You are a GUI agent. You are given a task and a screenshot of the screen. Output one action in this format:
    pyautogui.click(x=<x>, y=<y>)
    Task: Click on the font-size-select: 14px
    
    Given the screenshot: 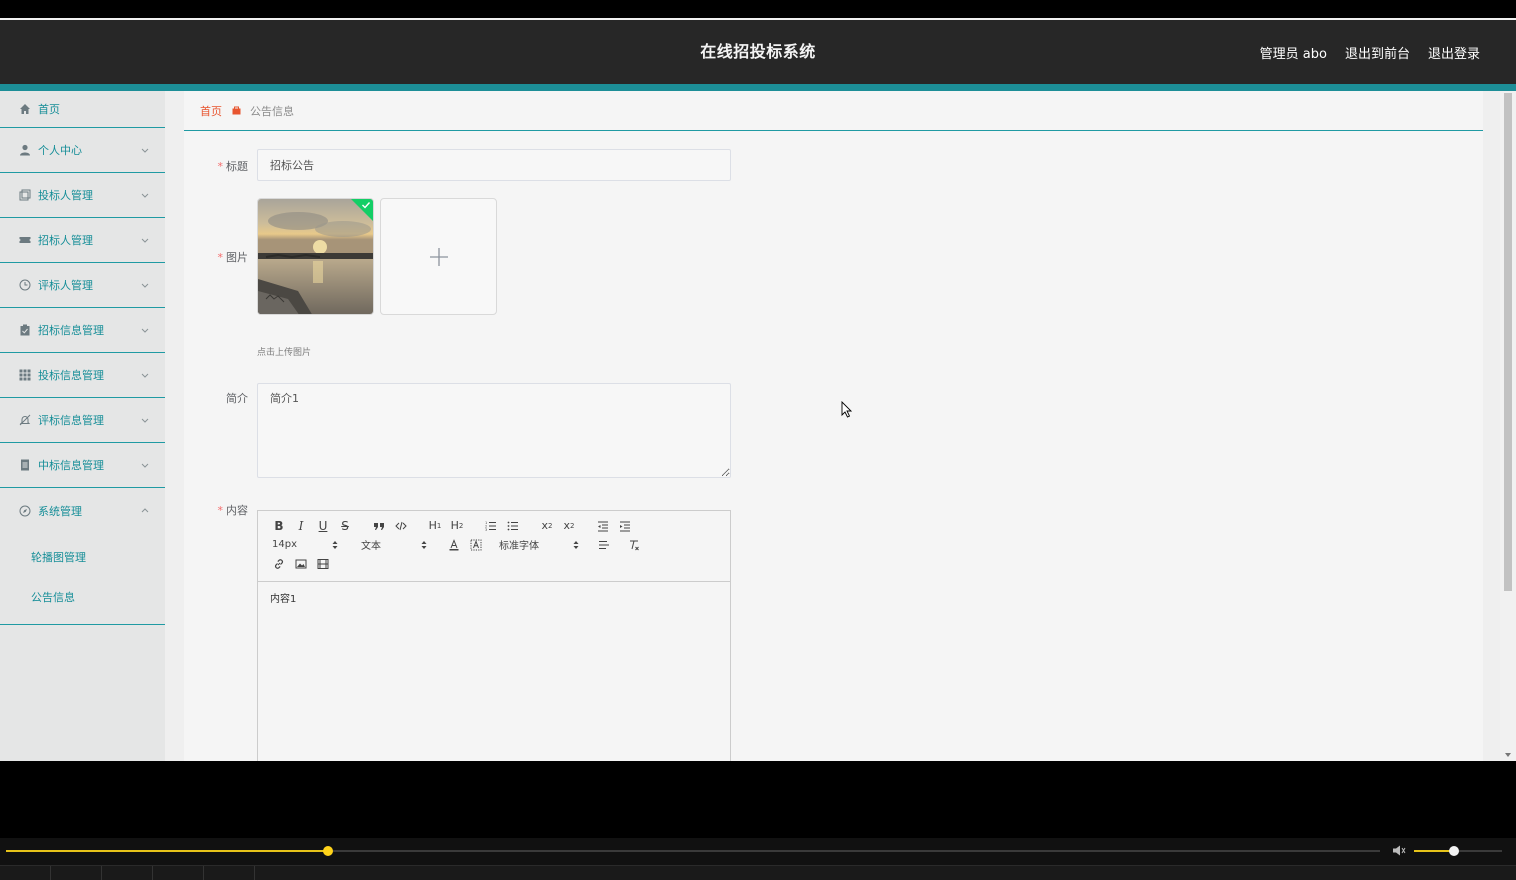 What is the action you would take?
    pyautogui.click(x=303, y=544)
    